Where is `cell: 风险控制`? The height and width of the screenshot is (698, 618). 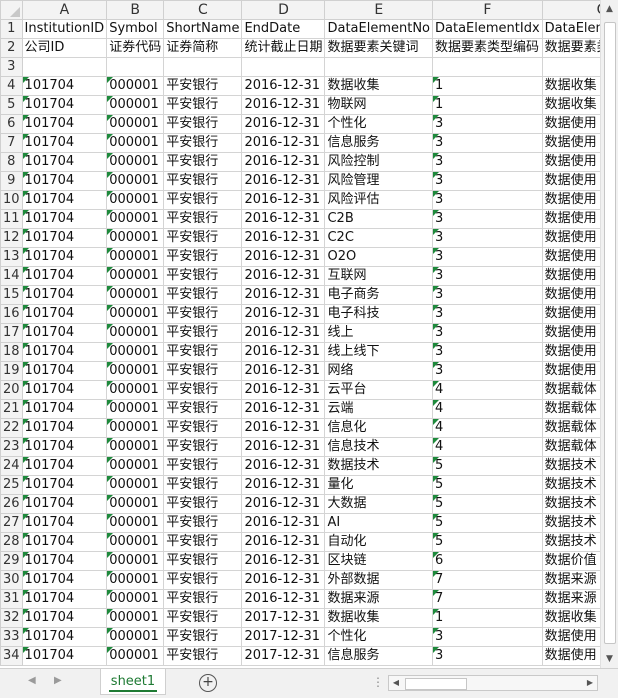 cell: 风险控制 is located at coordinates (379, 162).